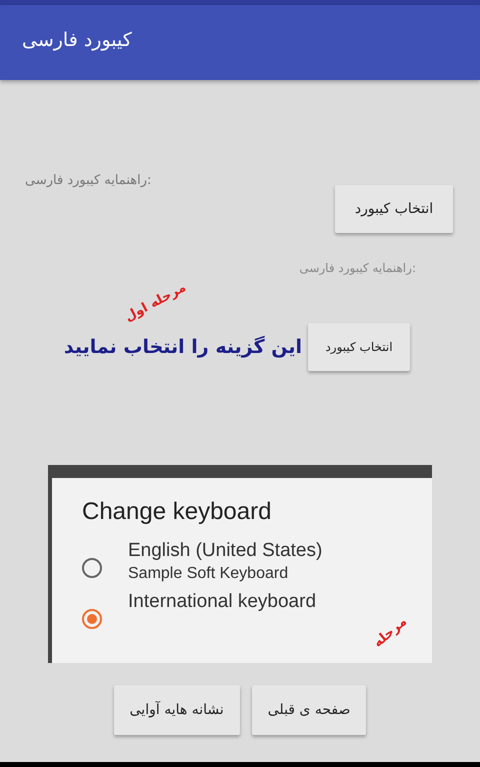 The height and width of the screenshot is (767, 480). Describe the element at coordinates (209, 574) in the screenshot. I see `option-sublabel: Sample Soft Keyboard` at that location.